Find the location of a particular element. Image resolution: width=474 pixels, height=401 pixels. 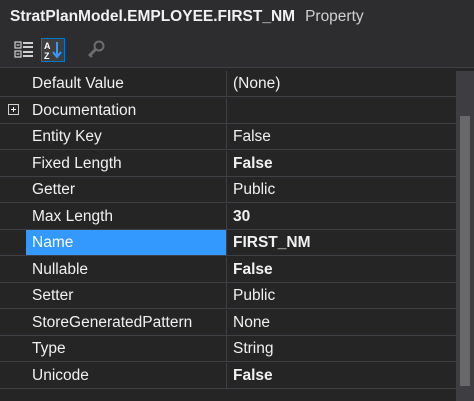

expand-plus-icon is located at coordinates (13, 109).